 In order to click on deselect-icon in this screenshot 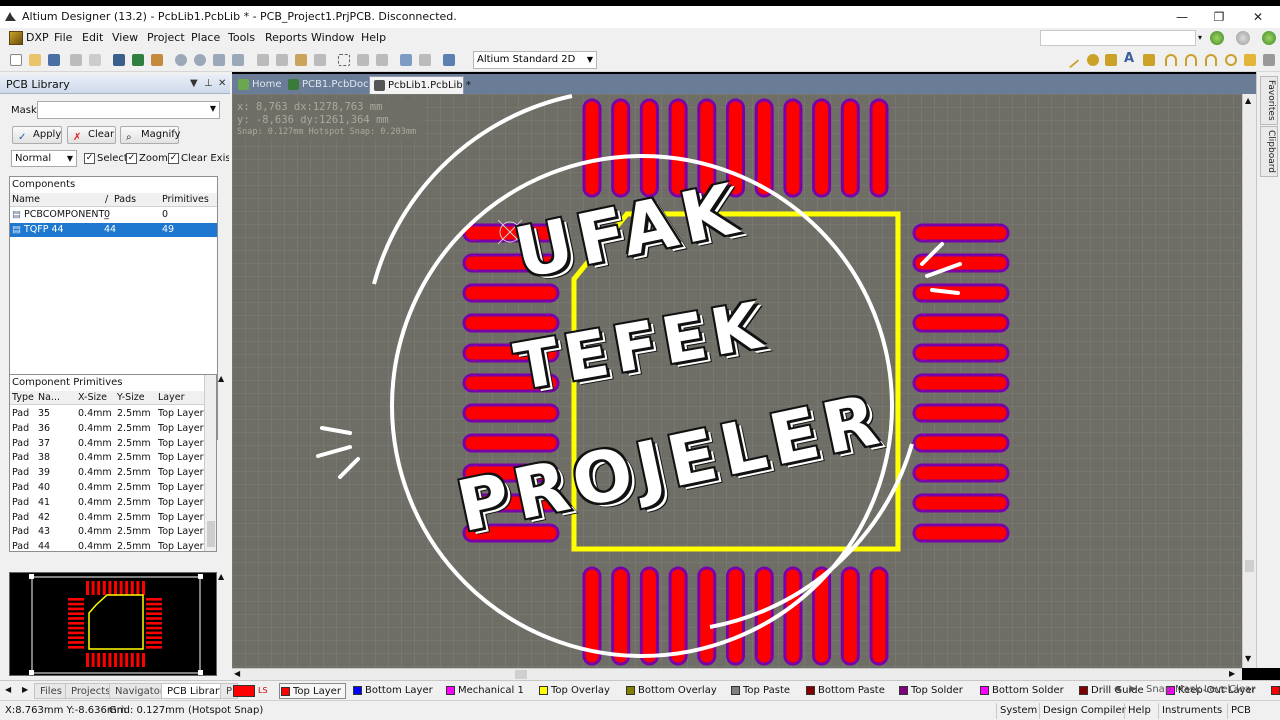, I will do `click(382, 60)`.